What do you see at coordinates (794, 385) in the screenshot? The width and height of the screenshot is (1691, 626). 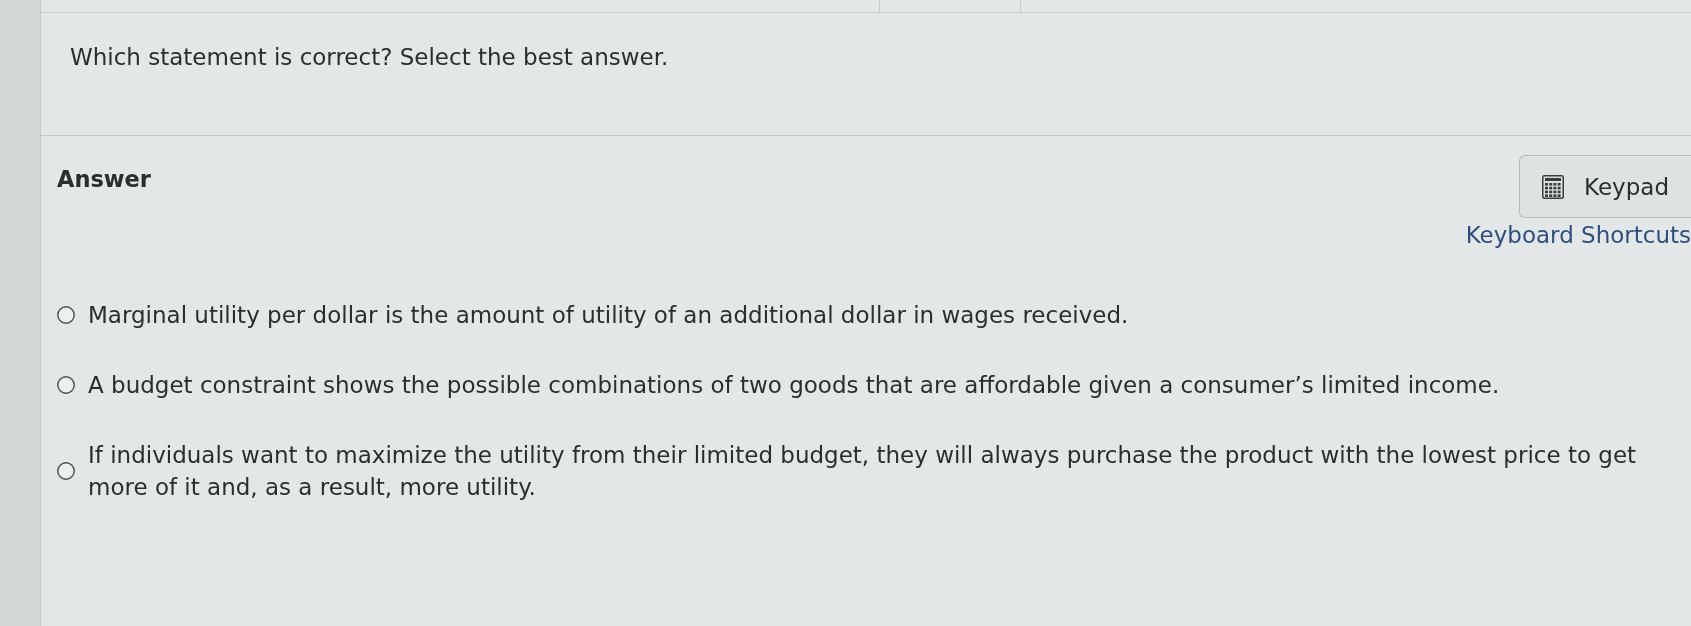 I see `option-text: A budget constraint shows the possible combinations of two goods that are affordable given a consumer’s limited income.` at bounding box center [794, 385].